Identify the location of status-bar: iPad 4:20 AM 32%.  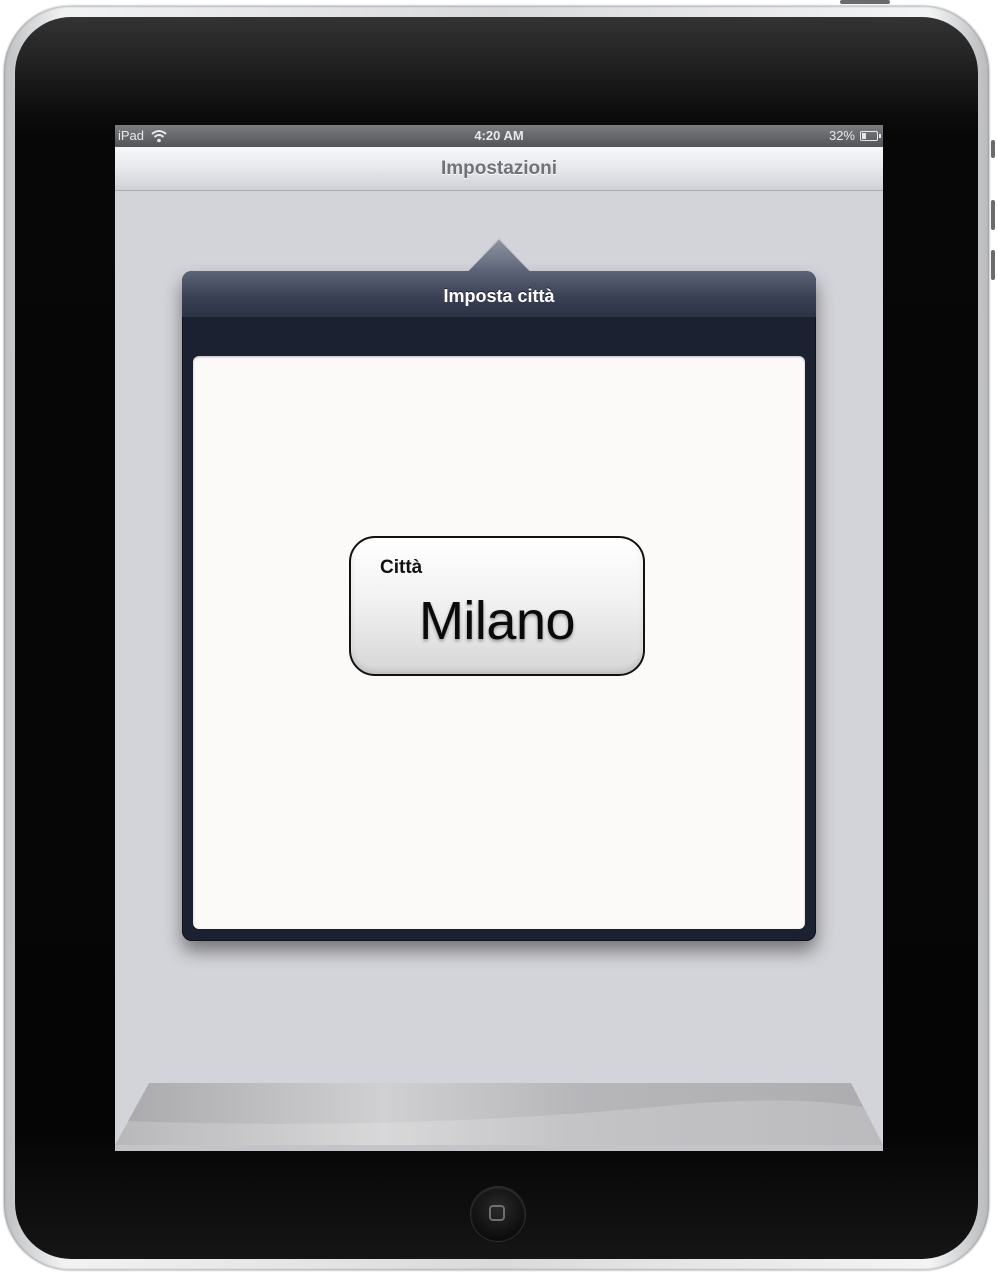
(499, 136).